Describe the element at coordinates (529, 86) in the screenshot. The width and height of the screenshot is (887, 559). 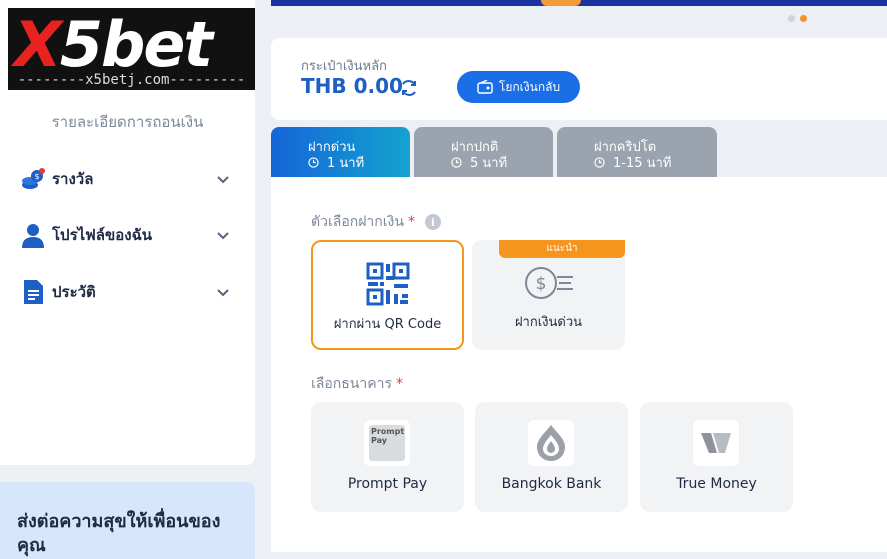
I see `transfer-label: โยกเงินกลับ` at that location.